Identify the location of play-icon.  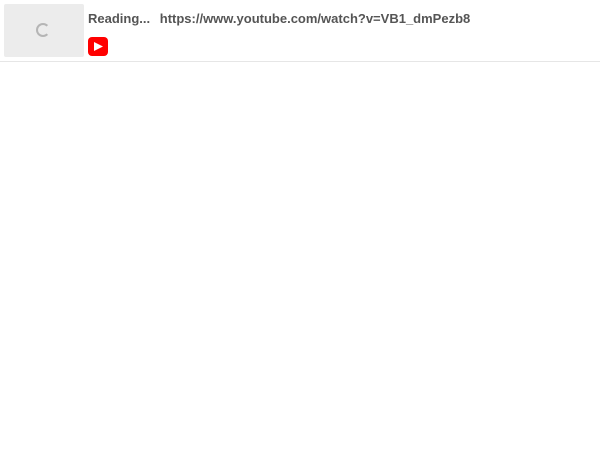
(98, 46).